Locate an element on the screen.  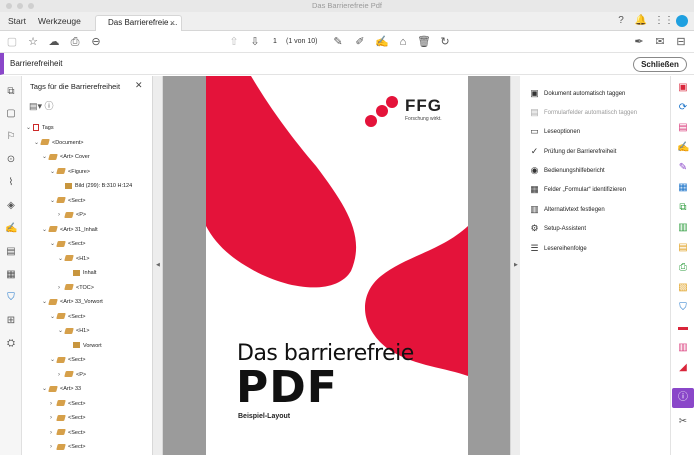
tab-start: Start is located at coordinates (17, 21).